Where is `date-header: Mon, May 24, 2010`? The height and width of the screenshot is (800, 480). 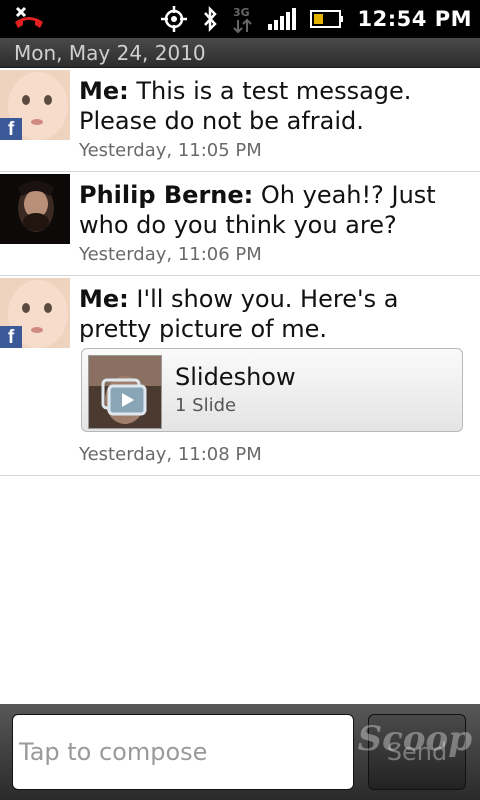
date-header: Mon, May 24, 2010 is located at coordinates (240, 53).